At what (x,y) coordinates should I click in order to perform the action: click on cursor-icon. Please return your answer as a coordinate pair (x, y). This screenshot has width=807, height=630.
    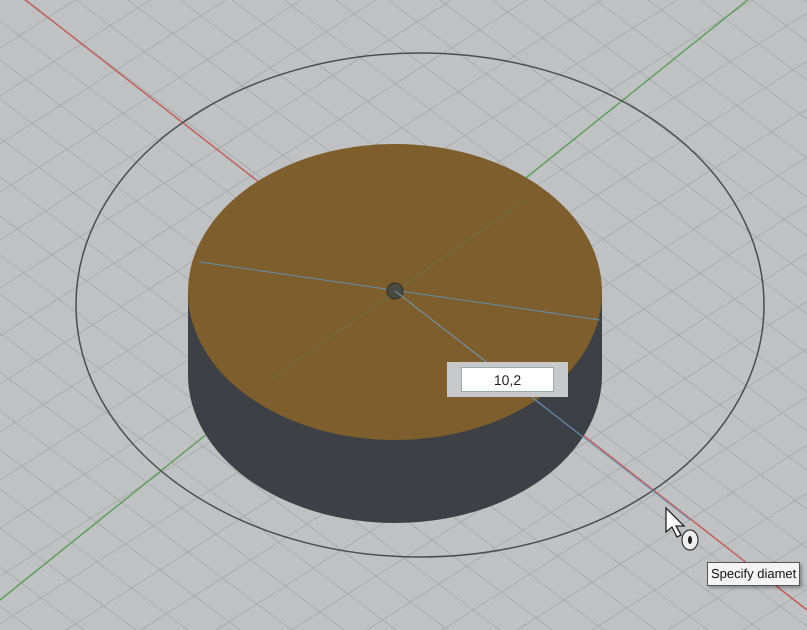
    Looking at the image, I should click on (682, 528).